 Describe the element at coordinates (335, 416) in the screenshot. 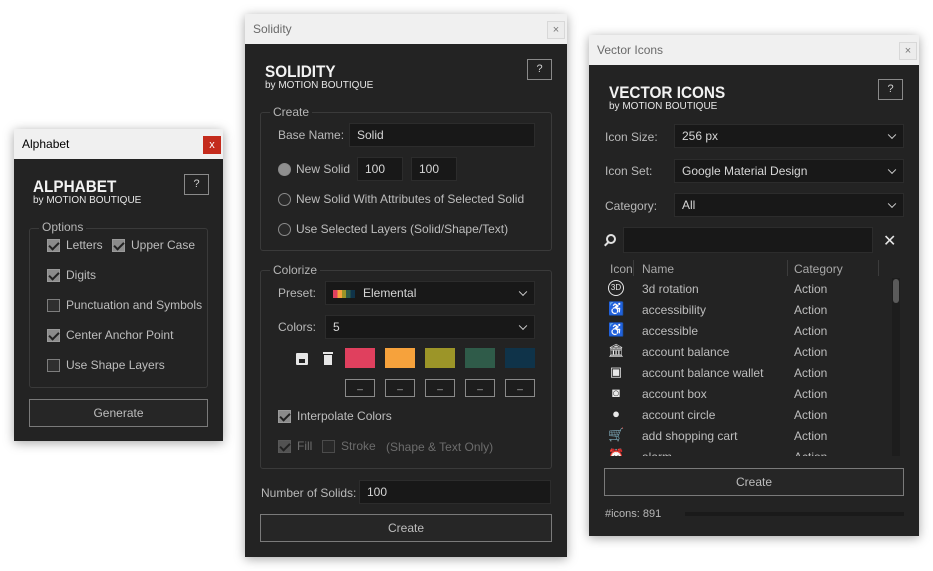

I see `interpolate-checkbox: Interpolate Colors` at that location.